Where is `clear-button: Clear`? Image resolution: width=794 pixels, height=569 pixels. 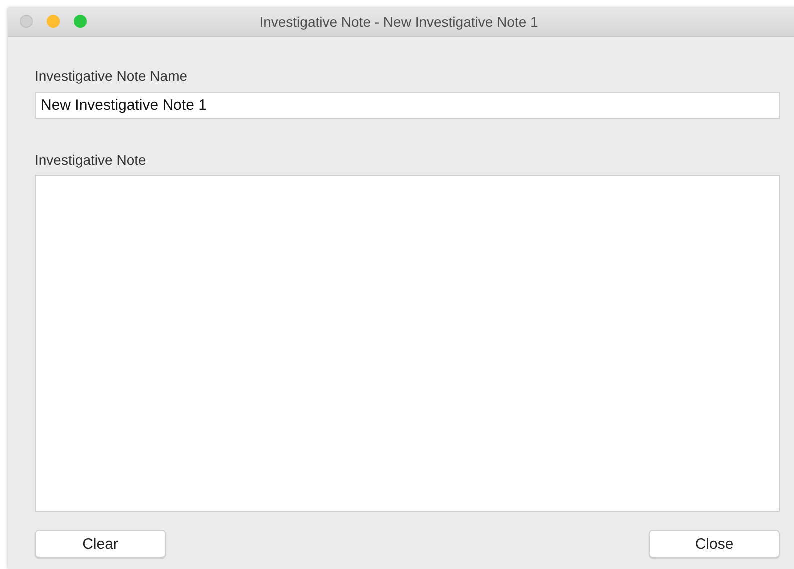
clear-button: Clear is located at coordinates (100, 544).